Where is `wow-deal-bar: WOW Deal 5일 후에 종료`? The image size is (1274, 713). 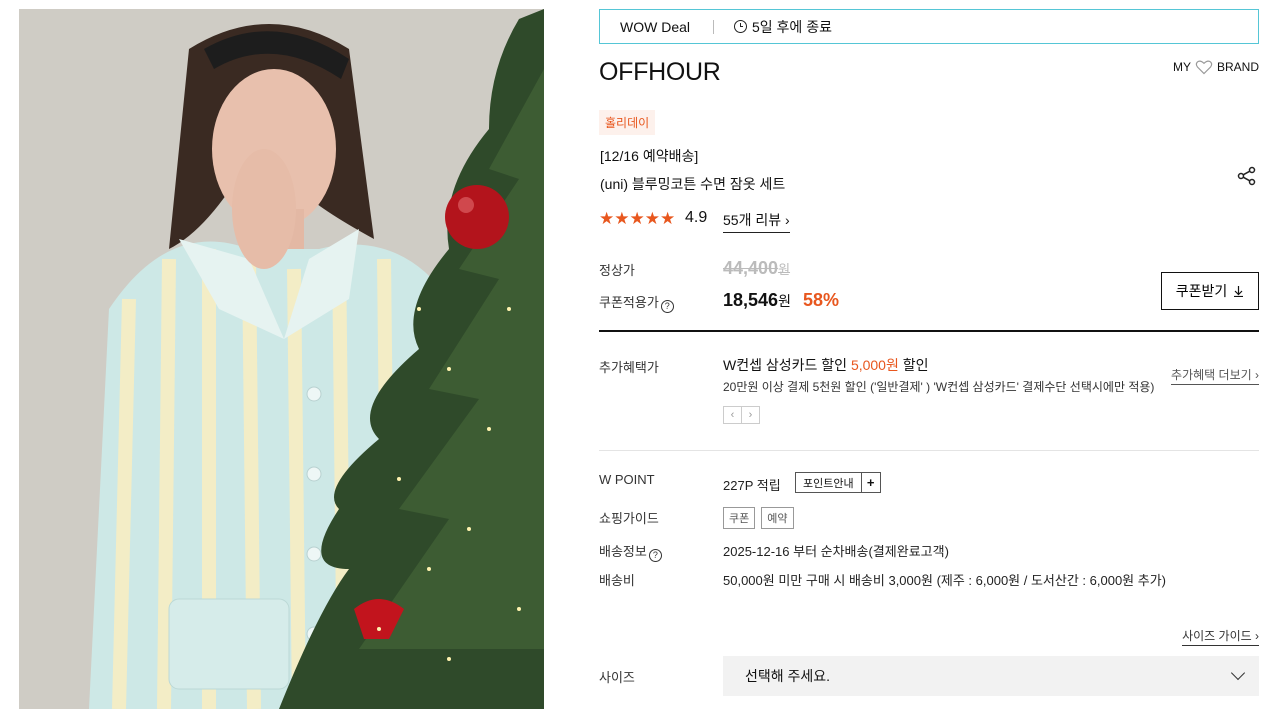
wow-deal-bar: WOW Deal 5일 후에 종료 is located at coordinates (929, 26).